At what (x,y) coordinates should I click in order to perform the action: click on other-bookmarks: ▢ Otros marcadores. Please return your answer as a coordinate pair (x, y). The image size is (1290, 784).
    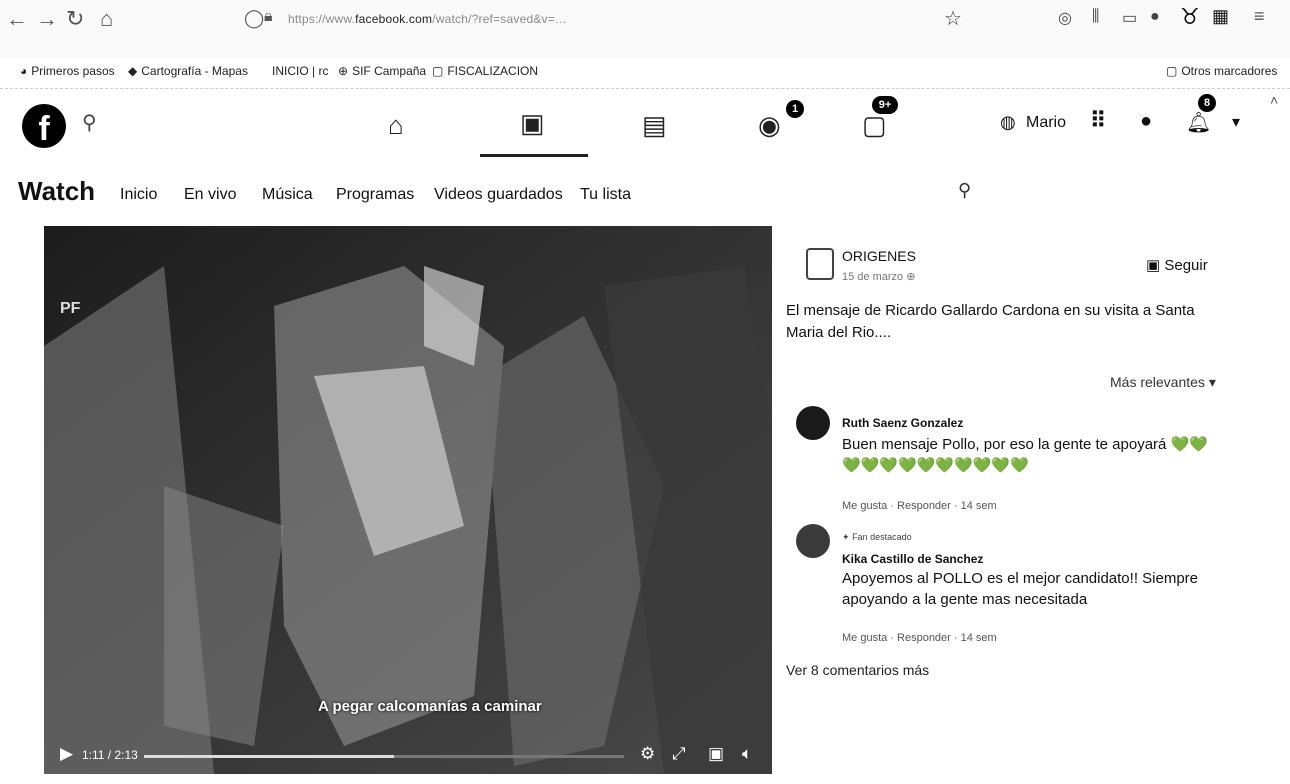
    Looking at the image, I should click on (1221, 71).